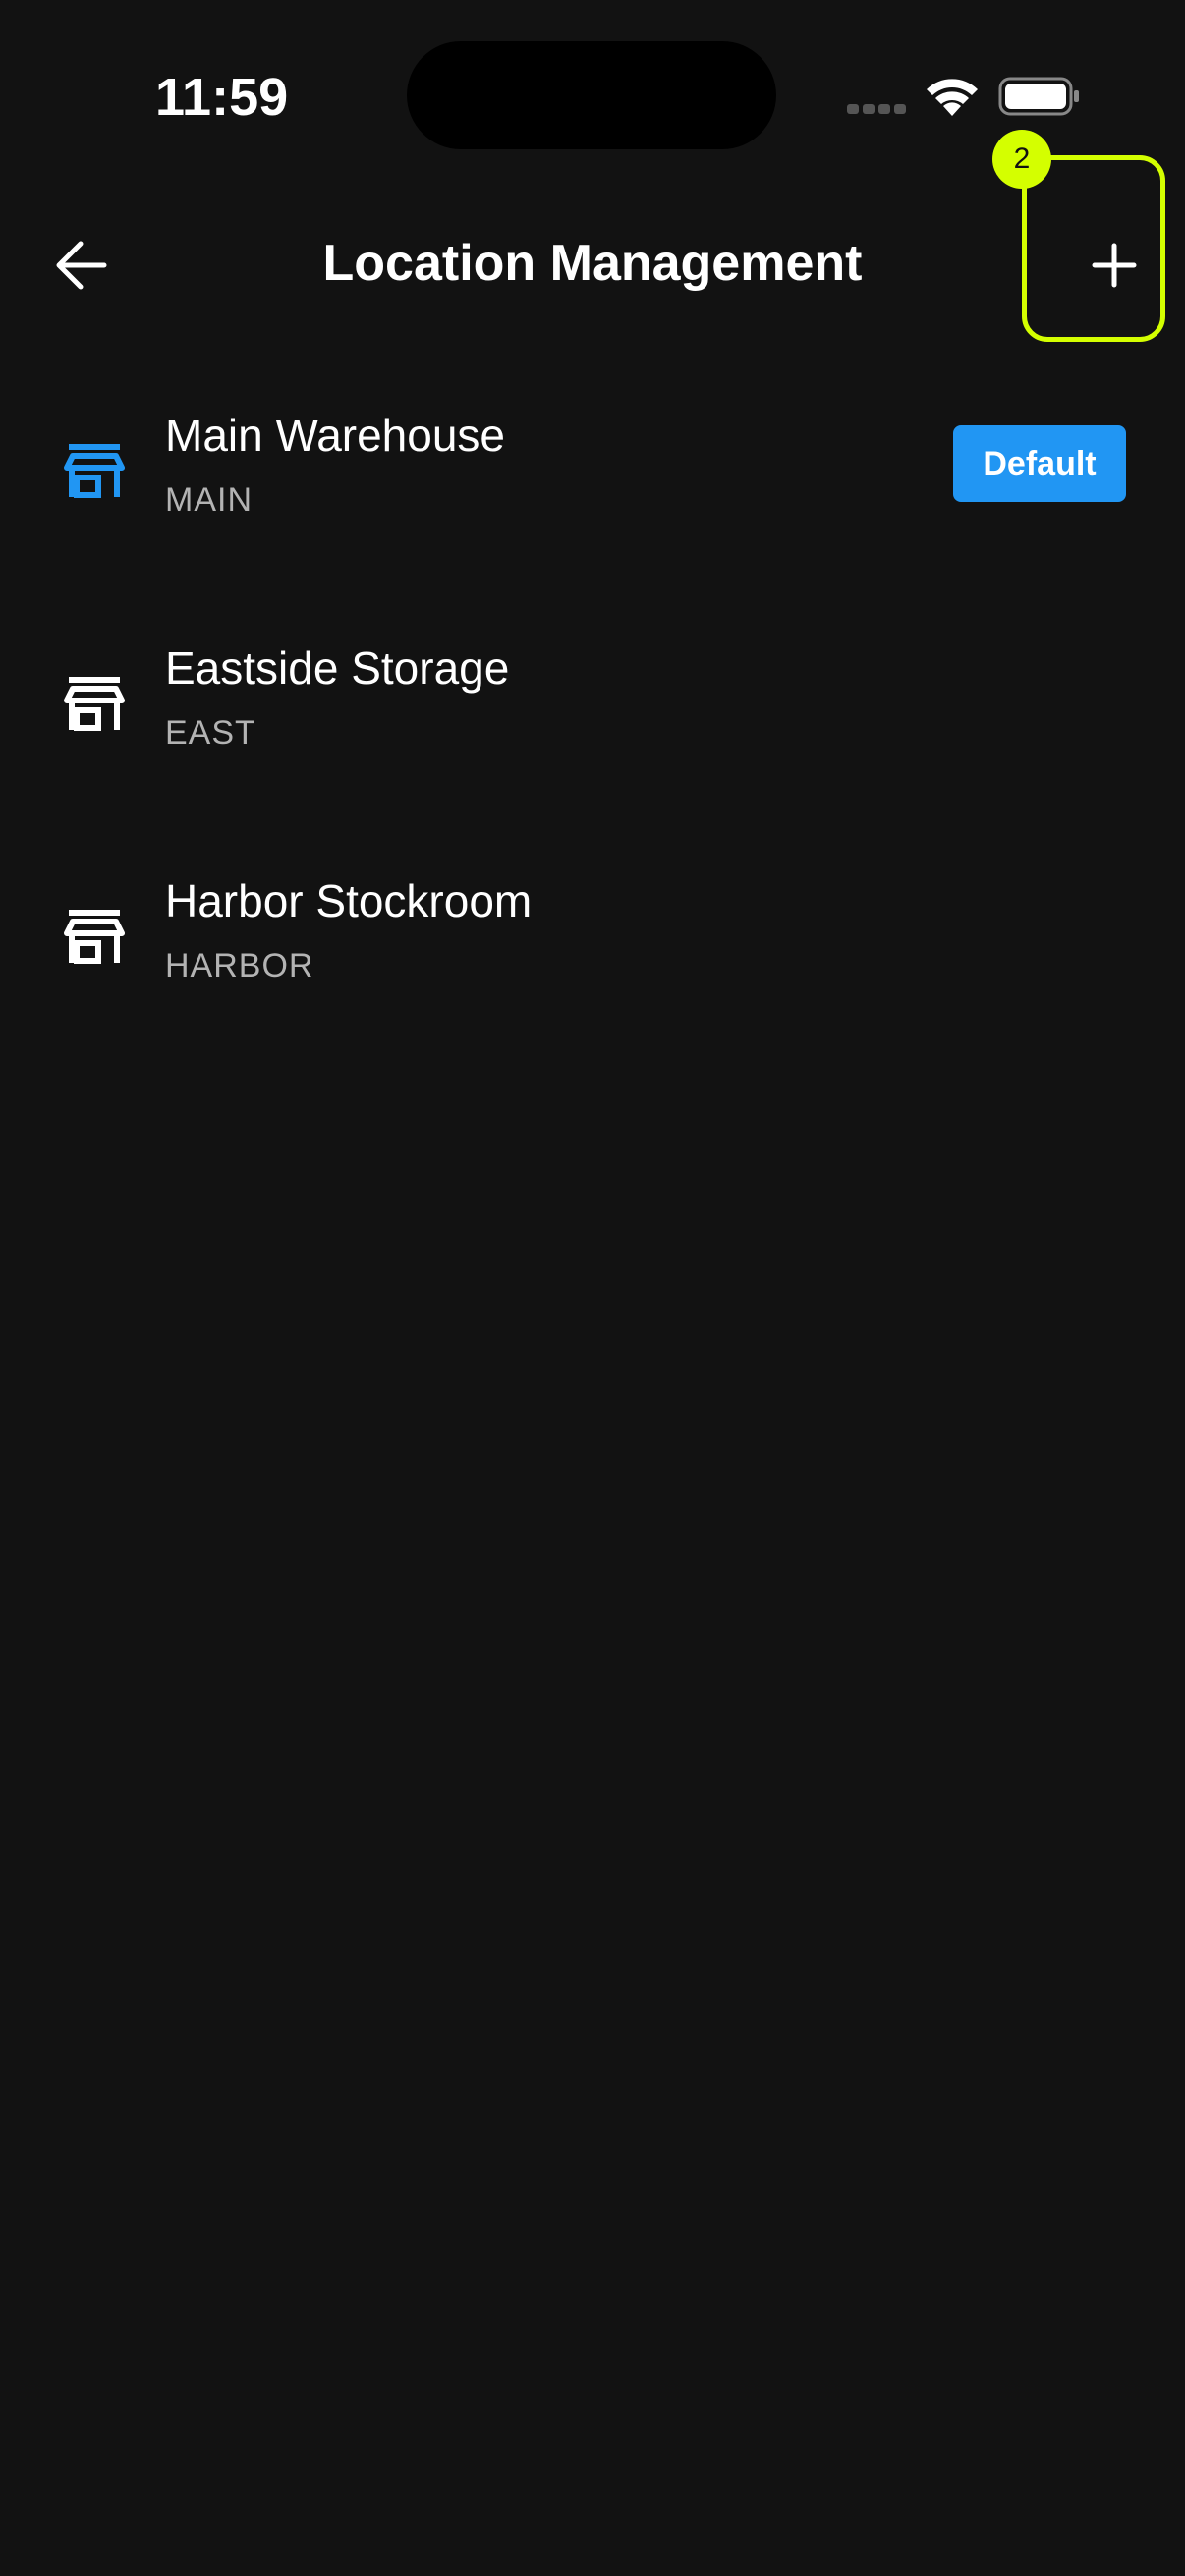 The width and height of the screenshot is (1185, 2576). What do you see at coordinates (1093, 248) in the screenshot?
I see `annotation-highlight-box` at bounding box center [1093, 248].